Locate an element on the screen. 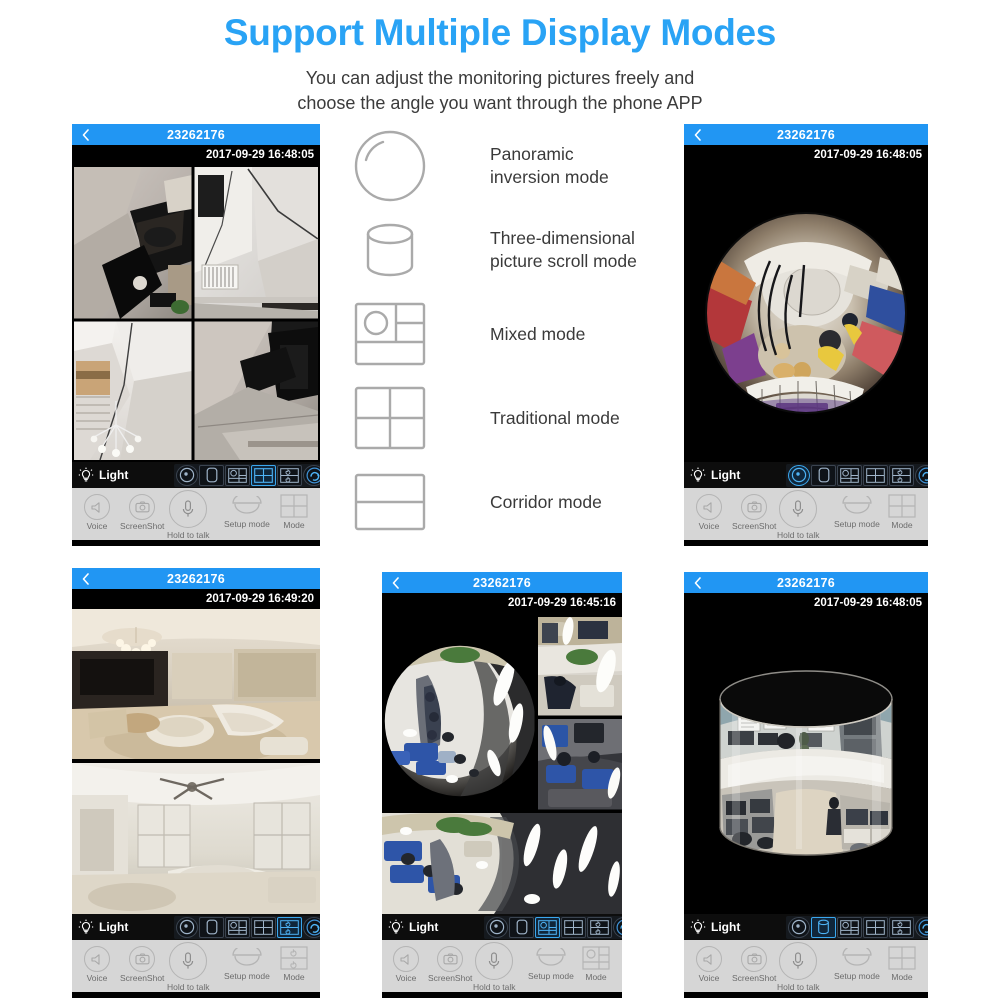  video-view-corridor is located at coordinates (196, 761).